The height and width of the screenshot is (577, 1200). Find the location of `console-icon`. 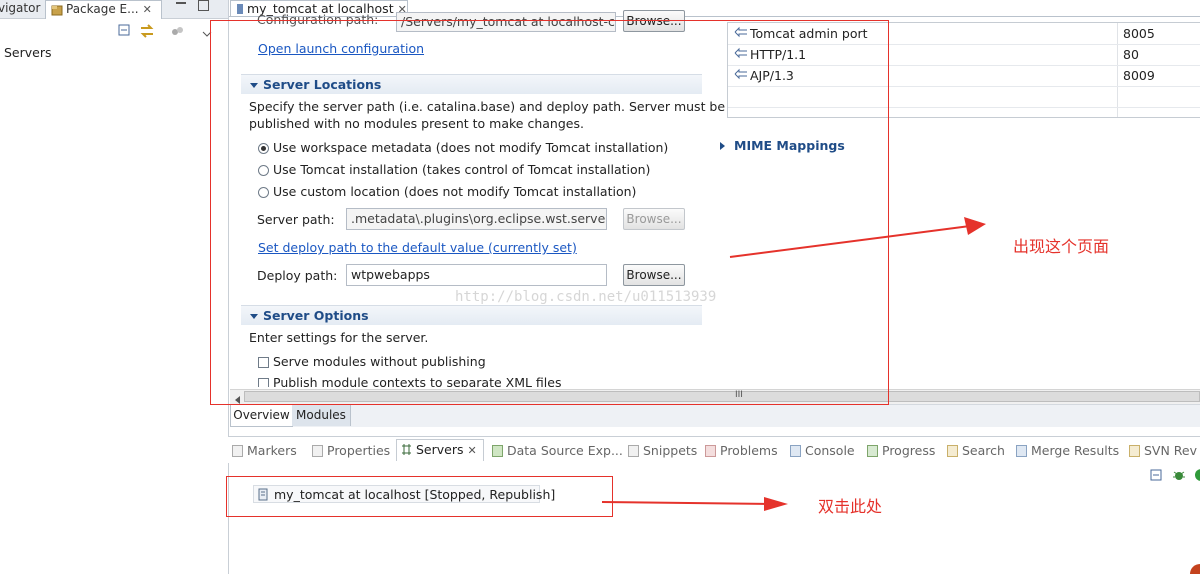

console-icon is located at coordinates (795, 451).